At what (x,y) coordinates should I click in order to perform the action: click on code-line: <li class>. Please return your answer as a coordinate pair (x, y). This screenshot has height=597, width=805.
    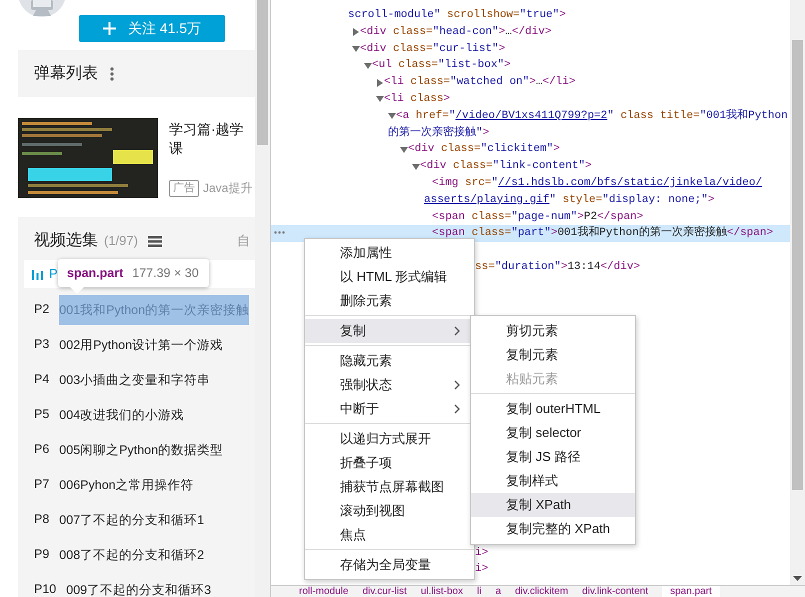
    Looking at the image, I should click on (417, 99).